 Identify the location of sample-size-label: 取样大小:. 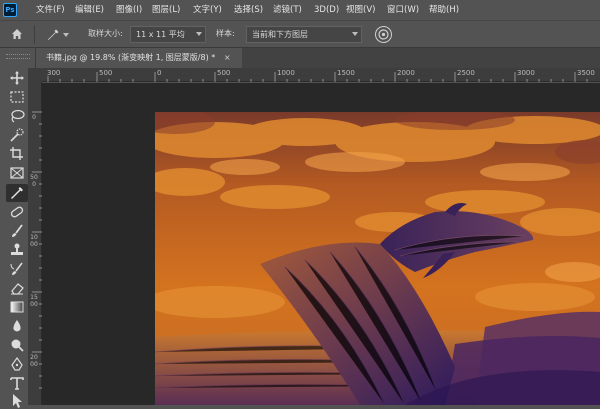
(105, 33).